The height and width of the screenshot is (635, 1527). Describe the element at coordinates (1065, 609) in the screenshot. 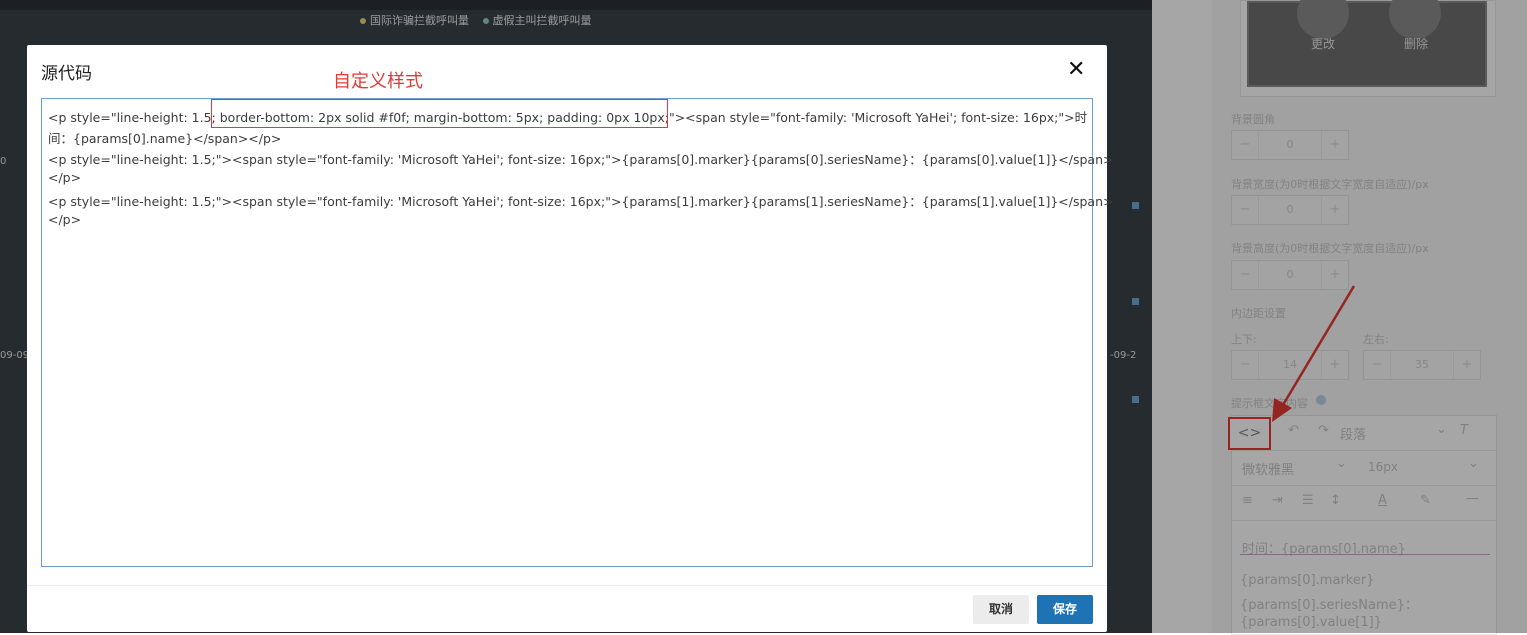

I see `save-button: 保存` at that location.